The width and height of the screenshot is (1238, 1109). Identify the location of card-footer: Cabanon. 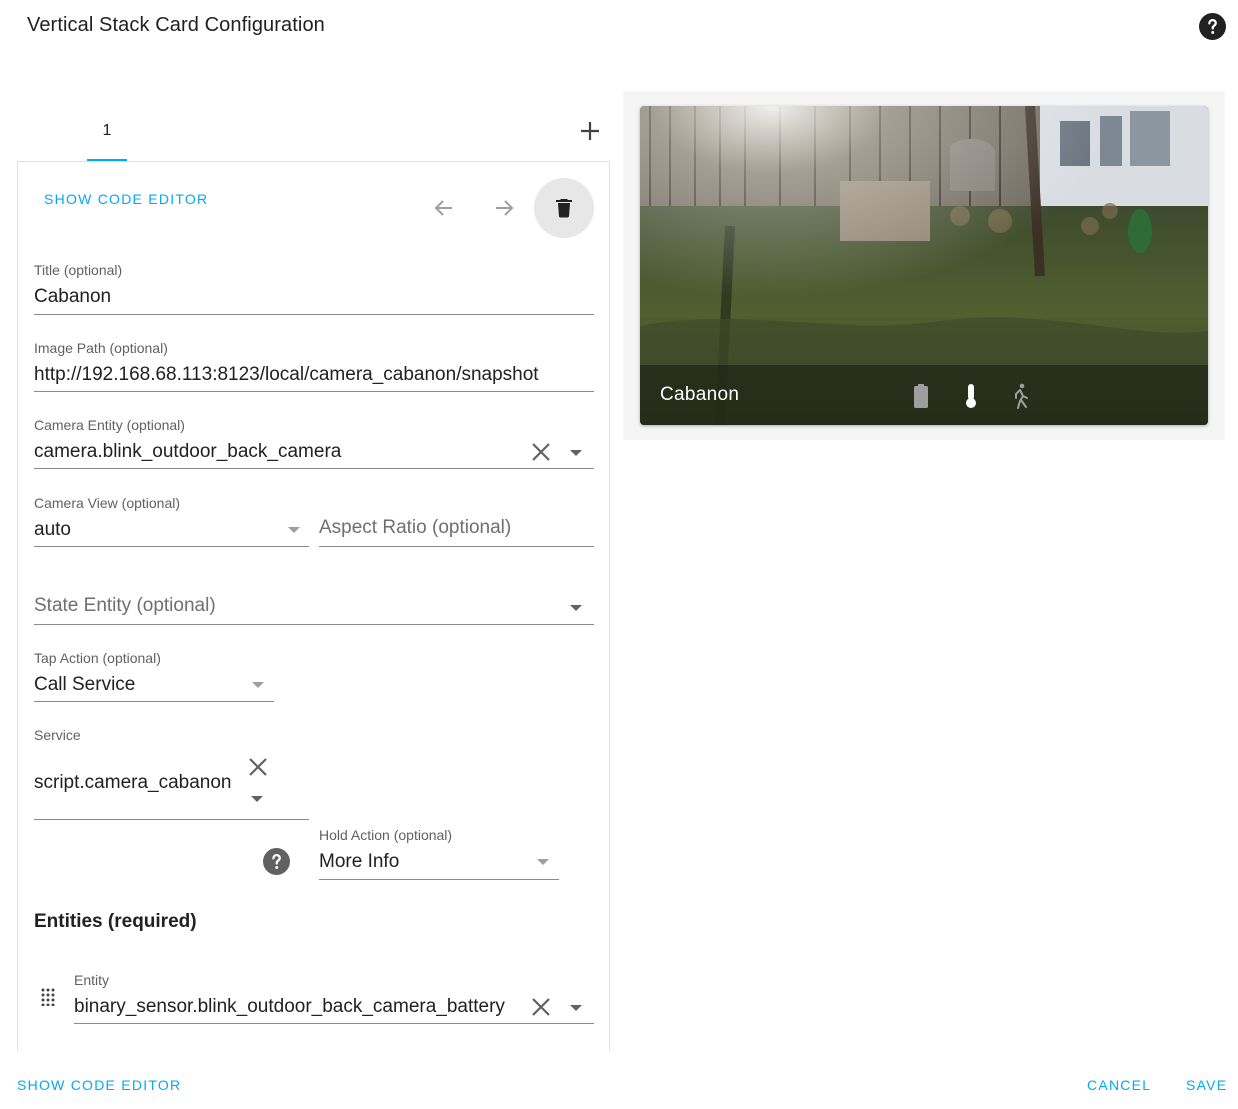
(924, 395).